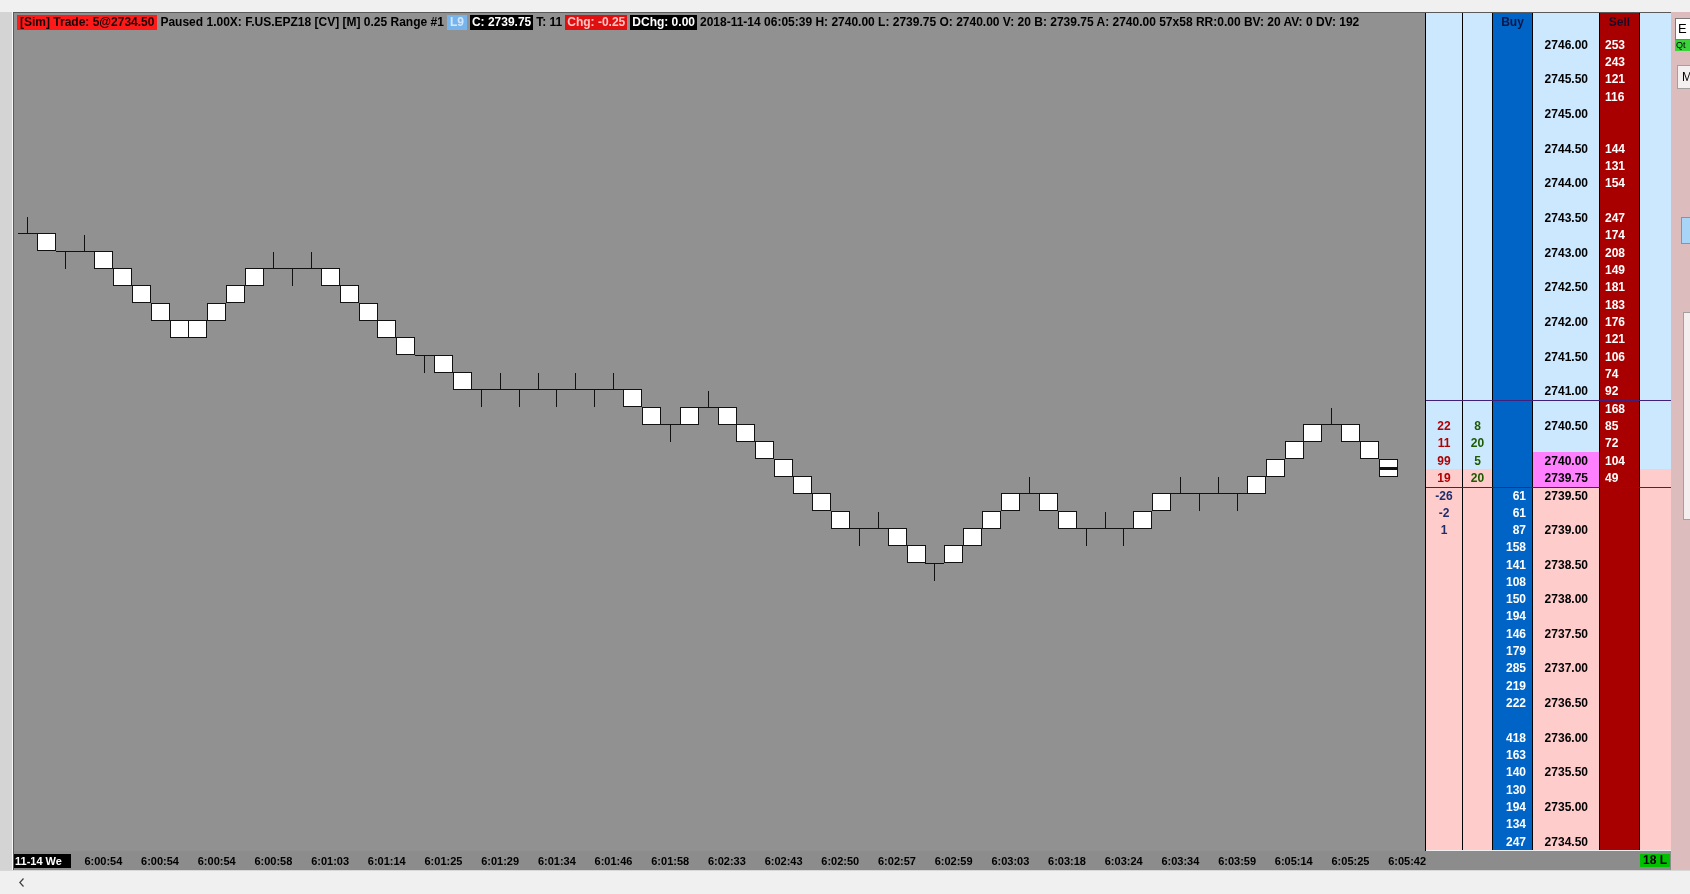 The height and width of the screenshot is (894, 1690). I want to click on time-label: 6:01:14, so click(386, 860).